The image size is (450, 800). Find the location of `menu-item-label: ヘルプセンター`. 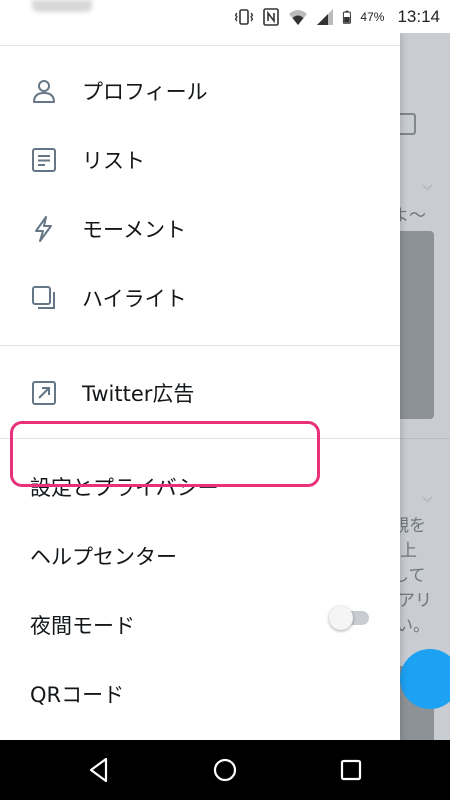

menu-item-label: ヘルプセンター is located at coordinates (103, 557).